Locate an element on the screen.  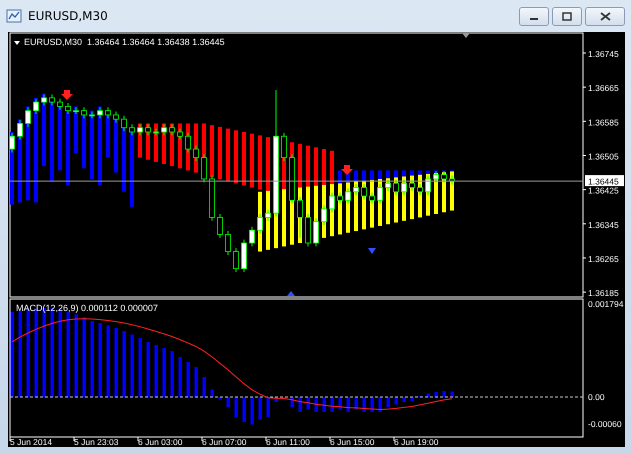
price-axis-label: 1.36585 is located at coordinates (603, 122).